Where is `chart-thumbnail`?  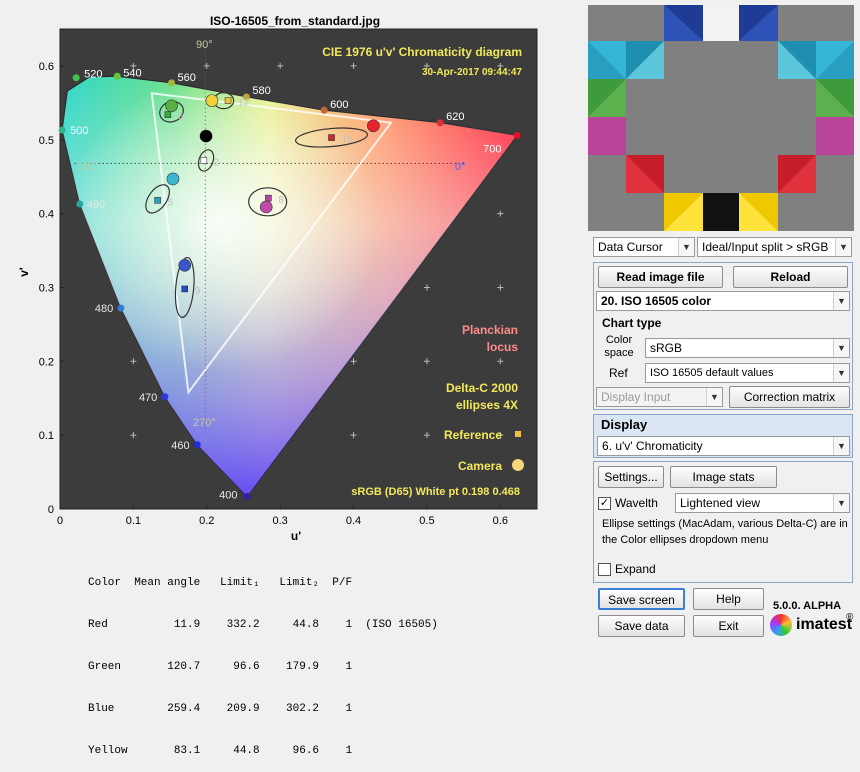
chart-thumbnail is located at coordinates (721, 118).